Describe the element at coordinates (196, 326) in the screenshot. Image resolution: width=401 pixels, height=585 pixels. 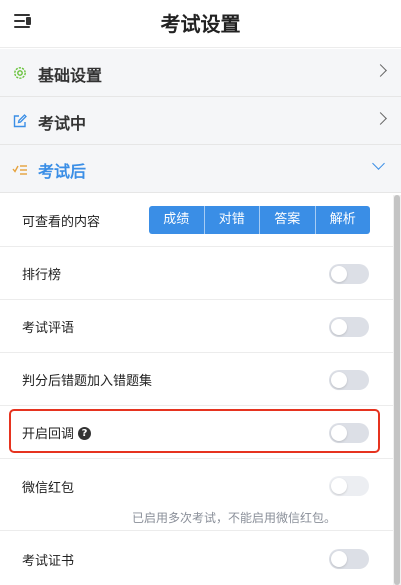
I see `setting-row-exam-comment: 考试评语` at that location.